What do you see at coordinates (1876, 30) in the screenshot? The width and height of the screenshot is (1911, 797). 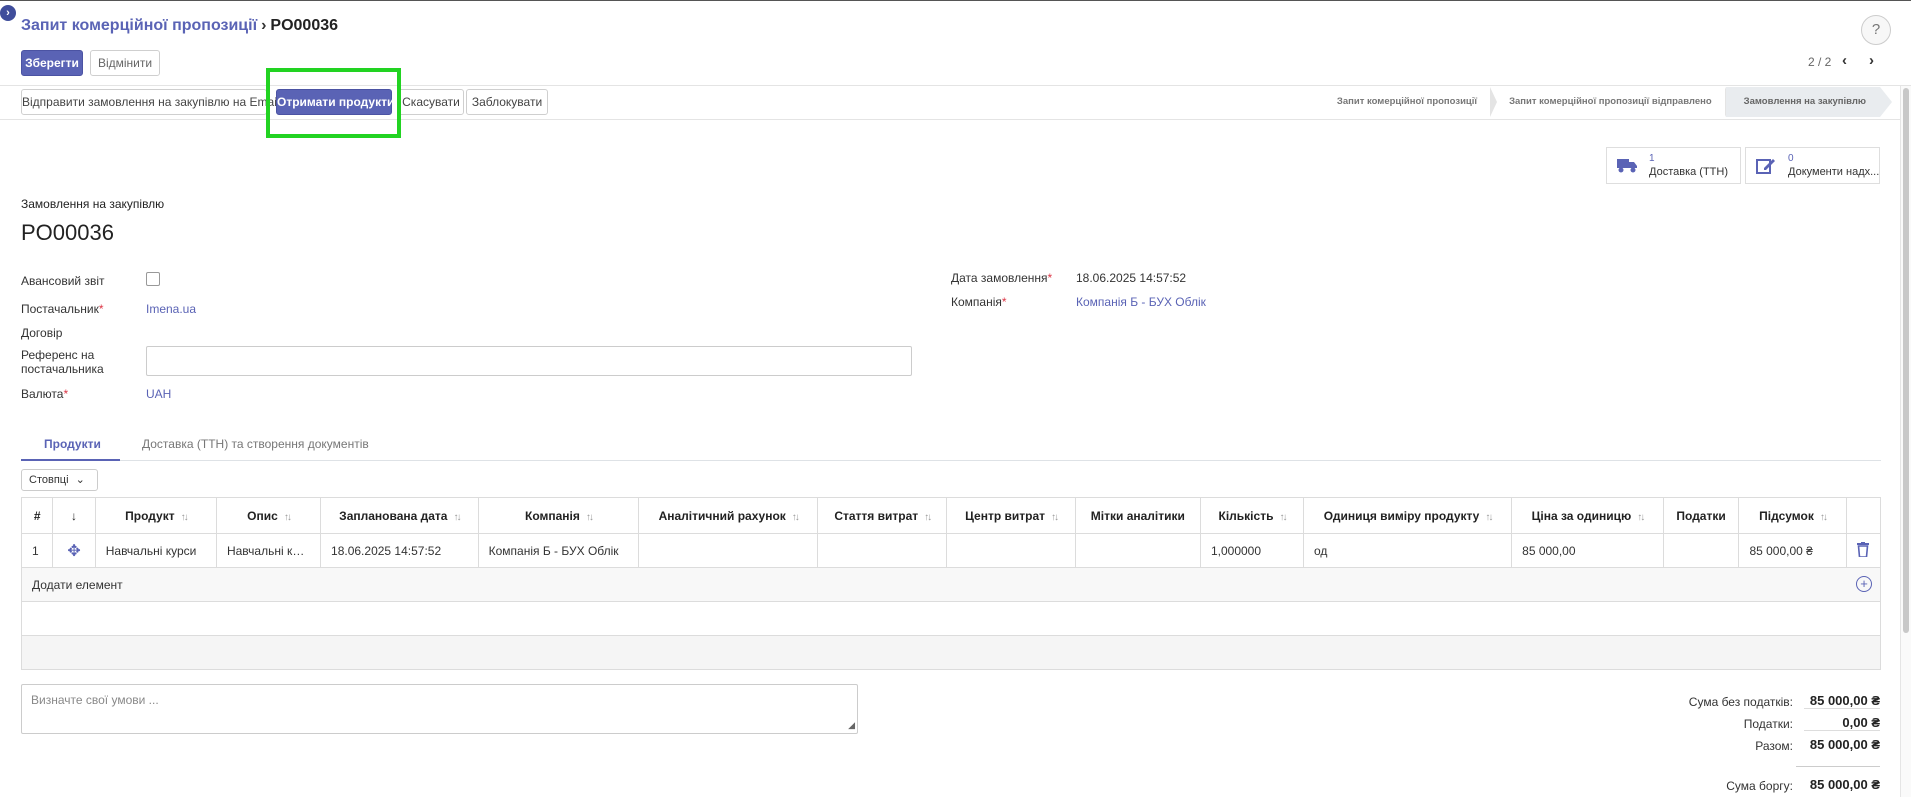 I see `help-button: ?` at bounding box center [1876, 30].